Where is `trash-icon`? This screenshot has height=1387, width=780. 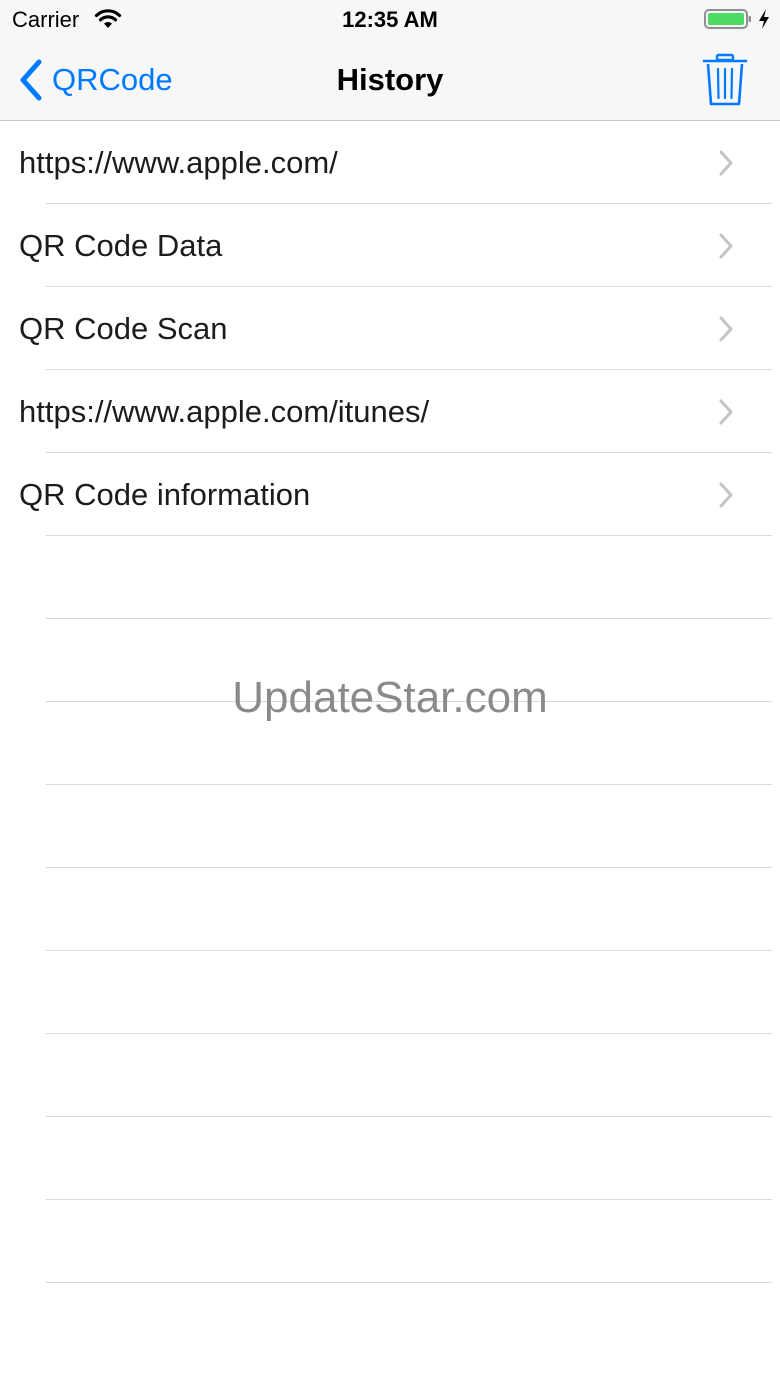
trash-icon is located at coordinates (725, 79).